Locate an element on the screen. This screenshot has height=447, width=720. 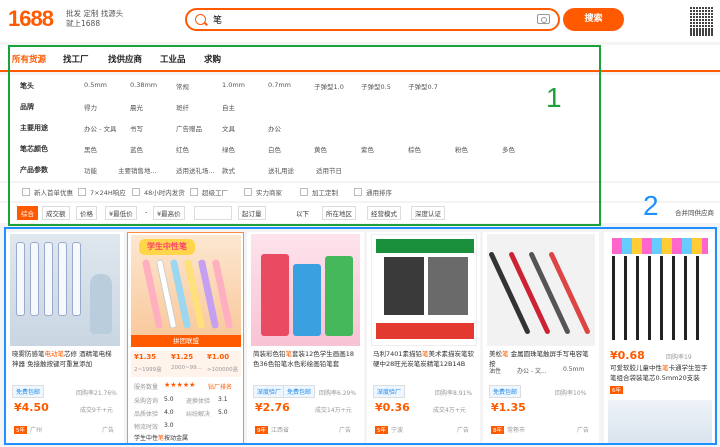
logo: 1688 is located at coordinates (31, 19).